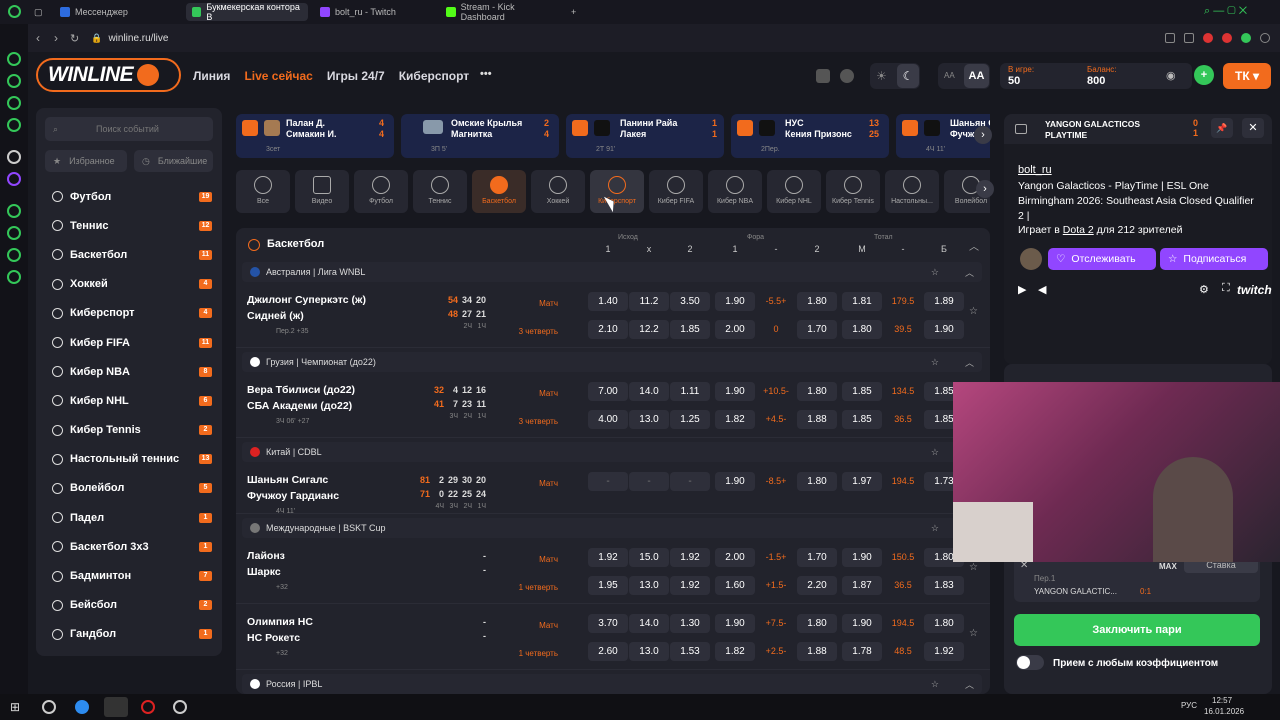 Image resolution: width=1280 pixels, height=720 pixels. Describe the element at coordinates (440, 191) in the screenshot. I see `category-tennis: Теннис` at that location.